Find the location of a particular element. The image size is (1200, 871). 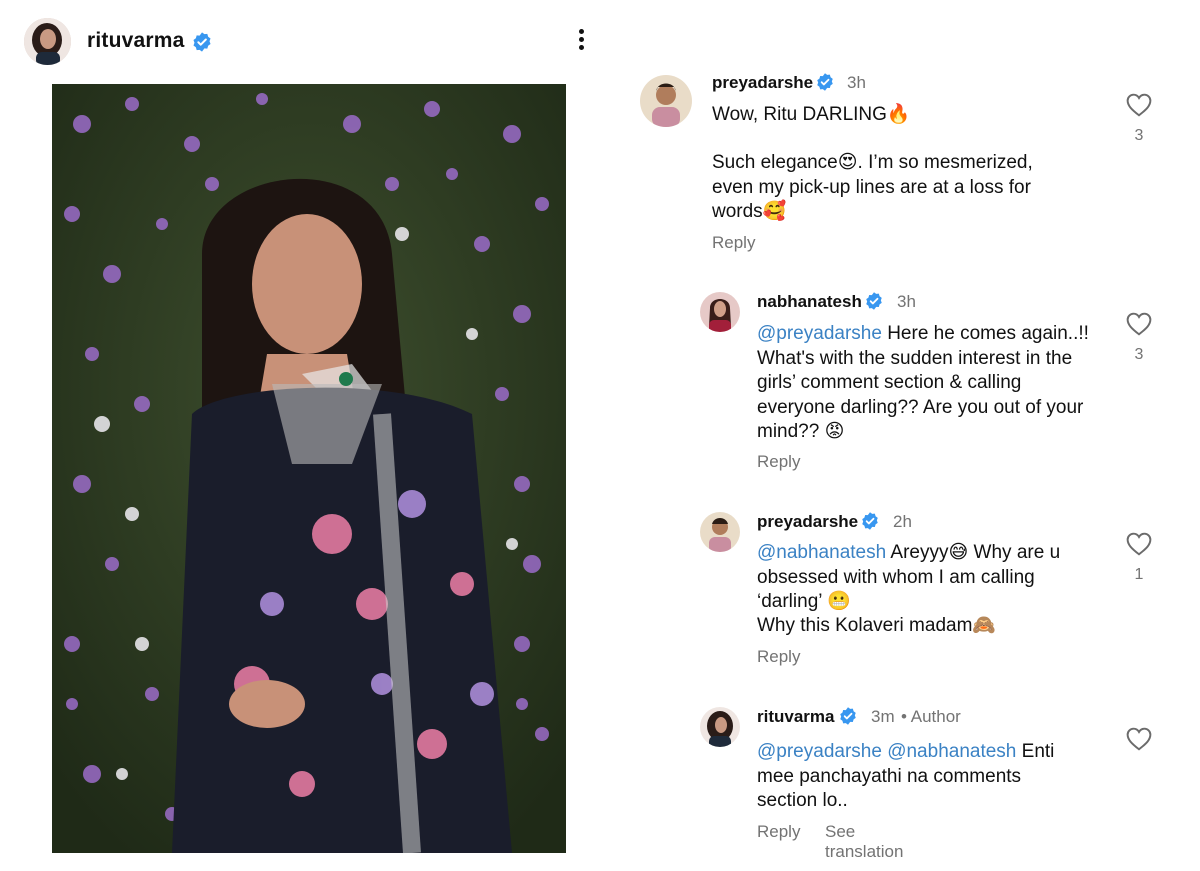

post-header: rituvarma is located at coordinates (310, 42).